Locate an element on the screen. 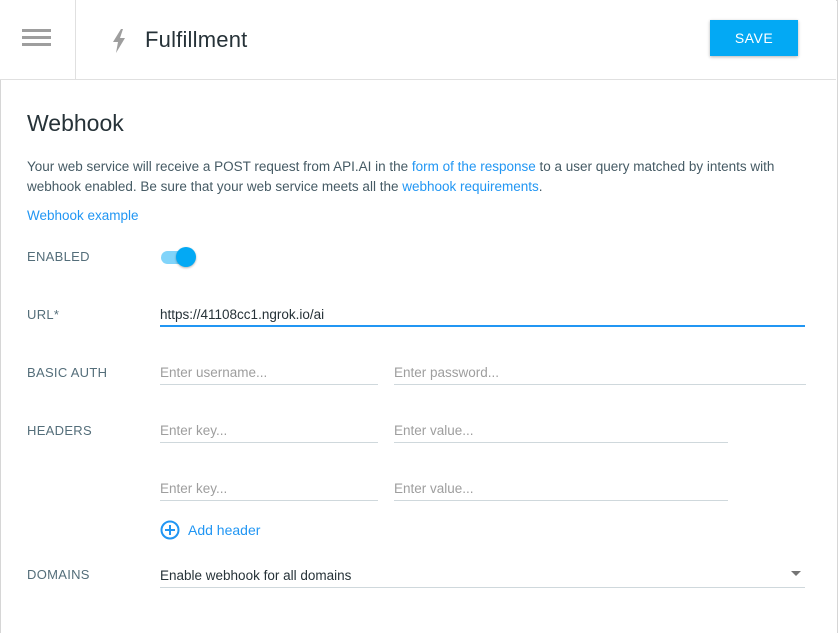 This screenshot has width=838, height=634. username-input is located at coordinates (269, 373).